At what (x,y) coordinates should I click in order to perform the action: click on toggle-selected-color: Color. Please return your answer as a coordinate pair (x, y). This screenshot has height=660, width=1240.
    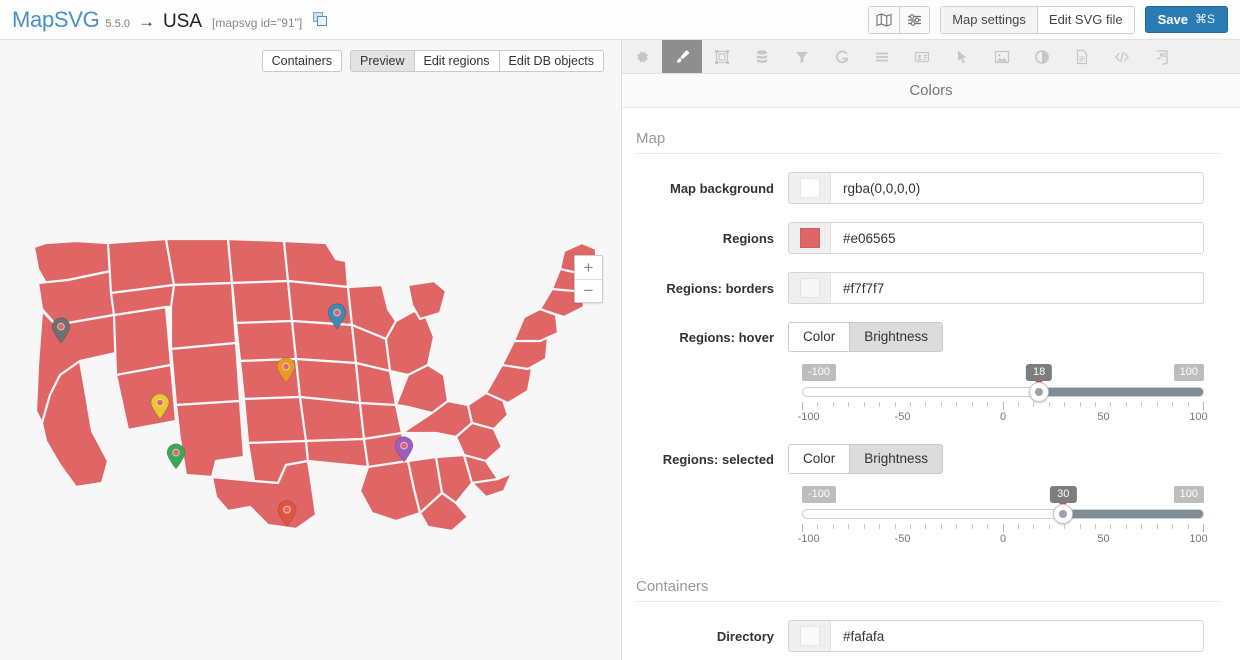
    Looking at the image, I should click on (819, 459).